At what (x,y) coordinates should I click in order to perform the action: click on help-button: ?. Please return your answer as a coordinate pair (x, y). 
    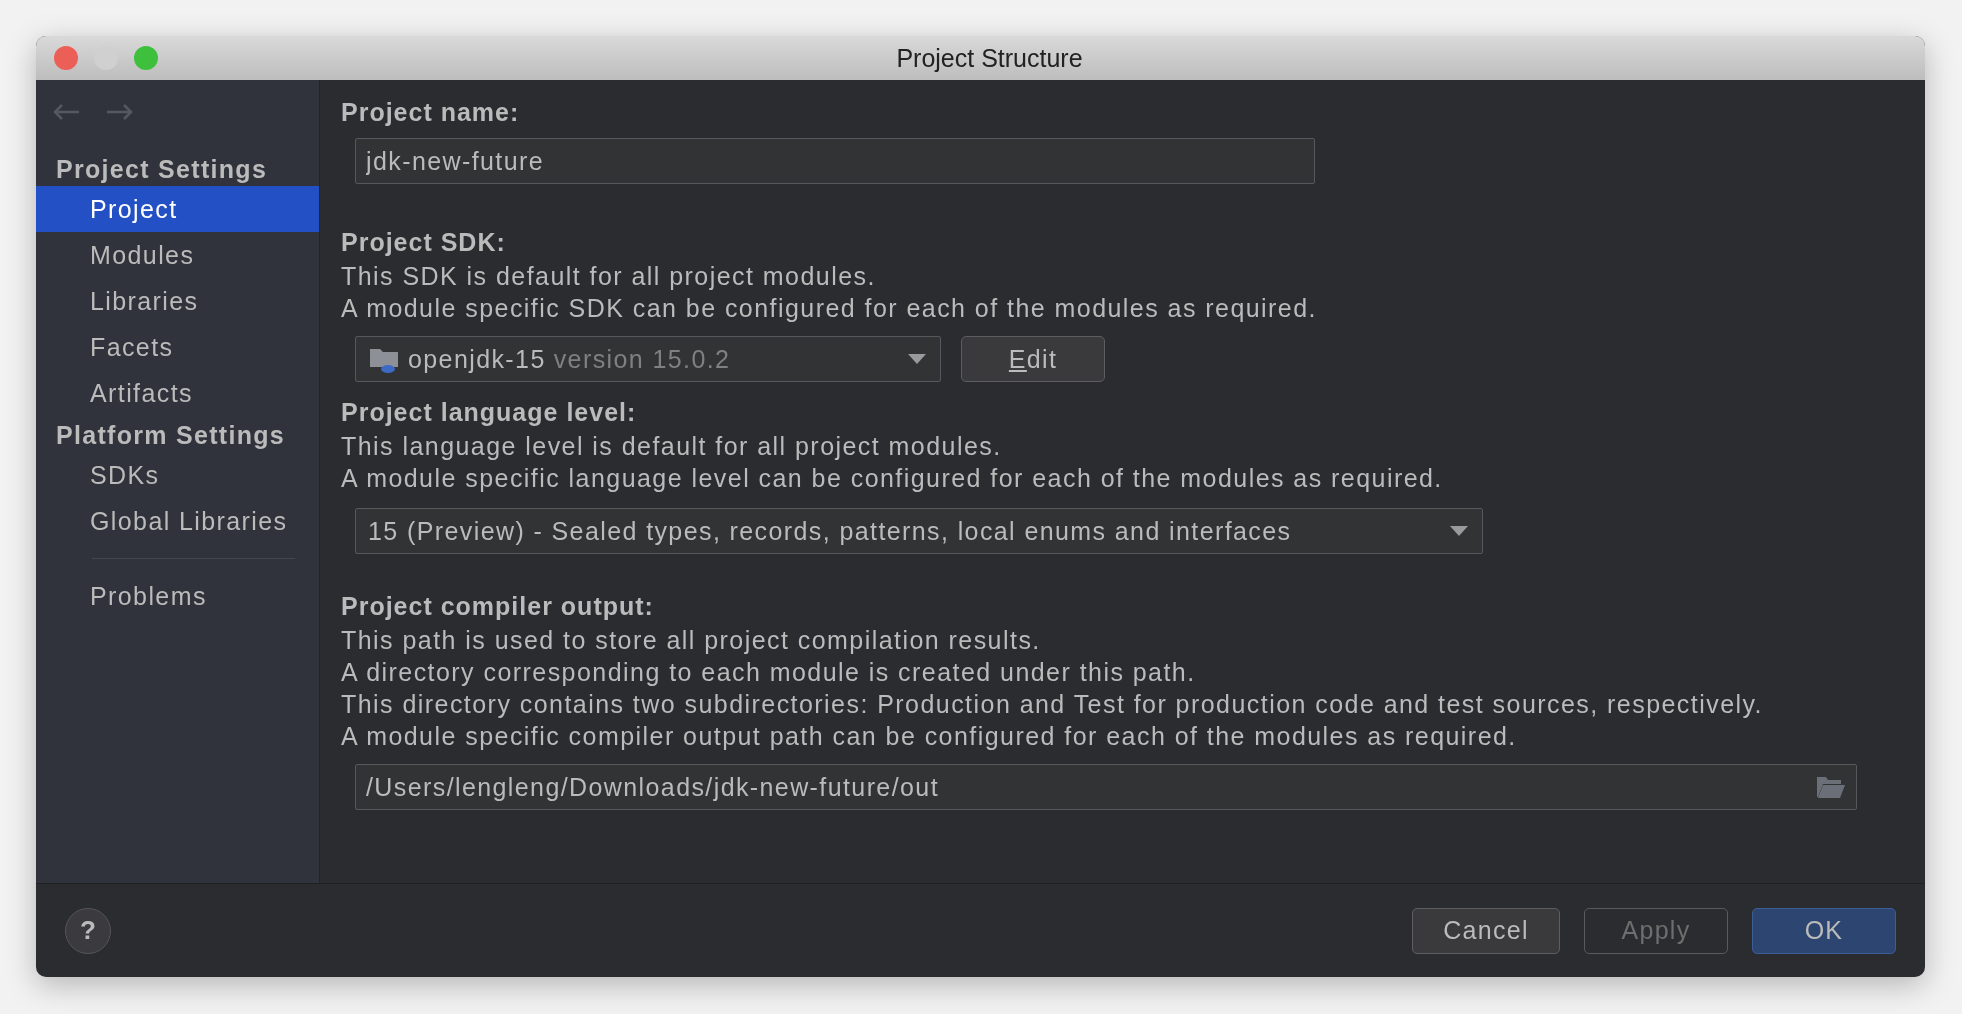
    Looking at the image, I should click on (88, 930).